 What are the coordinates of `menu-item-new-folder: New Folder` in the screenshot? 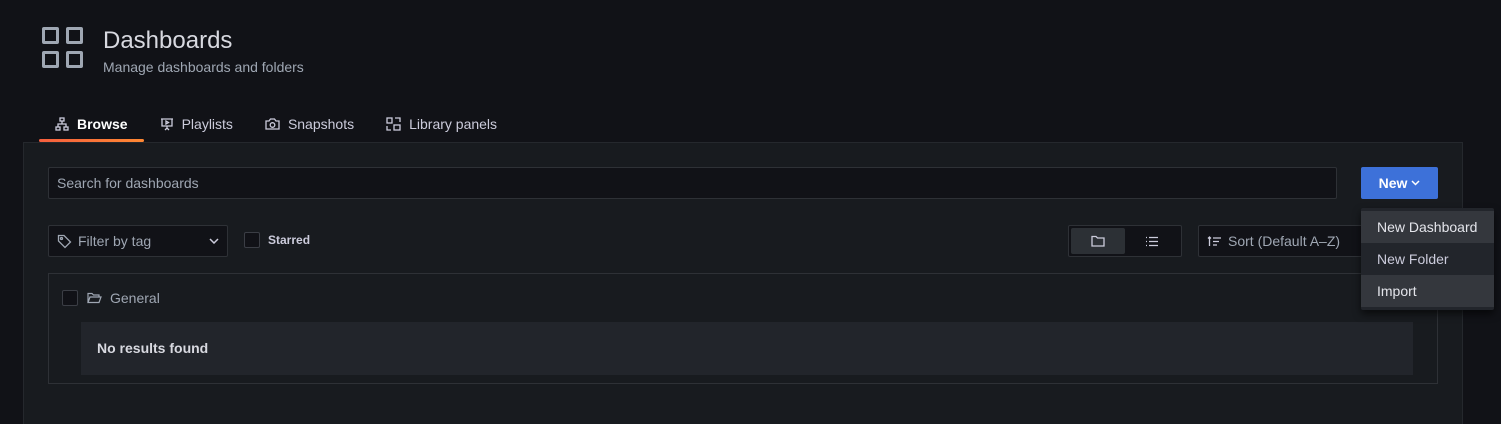 It's located at (1427, 259).